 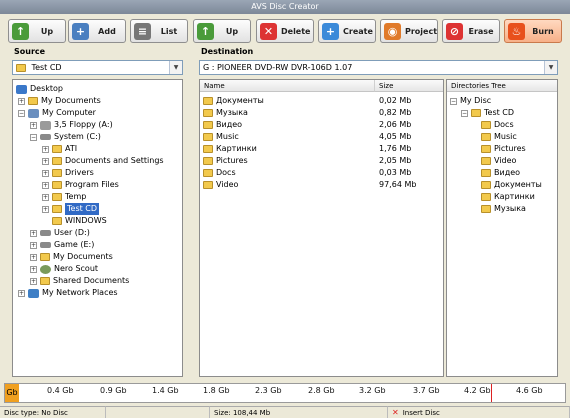 I want to click on no-disc-icon: ✕, so click(x=395, y=412).